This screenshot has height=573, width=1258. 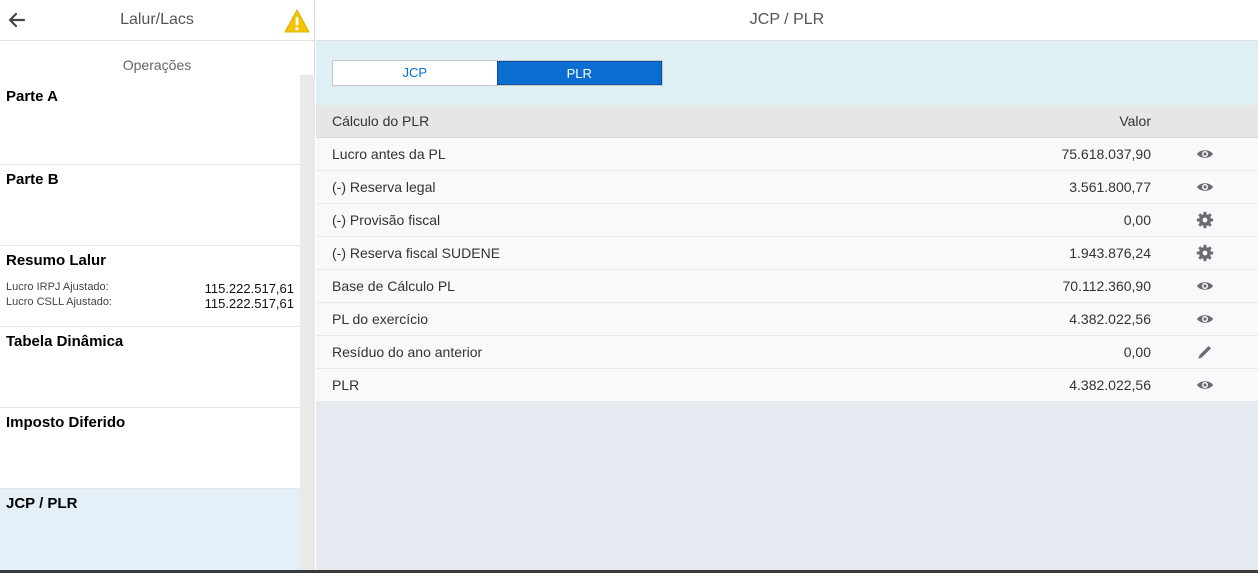 I want to click on table-row: (-) Reserva legal 3.561.800,77, so click(x=787, y=187).